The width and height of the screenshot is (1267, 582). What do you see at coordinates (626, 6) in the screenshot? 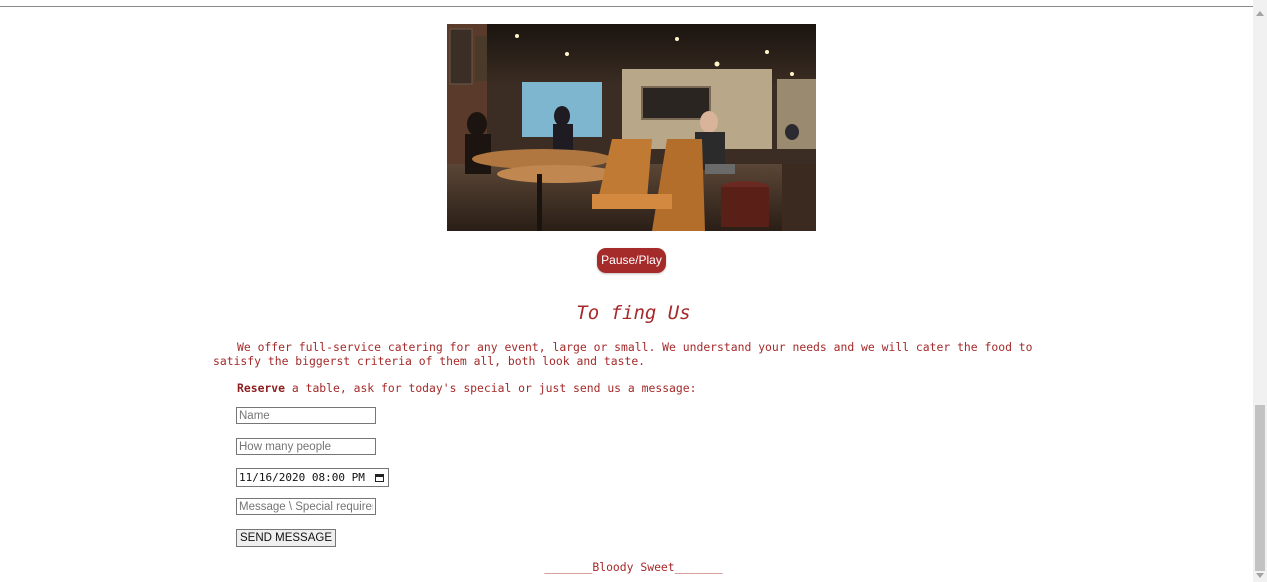
I see `top-divider` at bounding box center [626, 6].